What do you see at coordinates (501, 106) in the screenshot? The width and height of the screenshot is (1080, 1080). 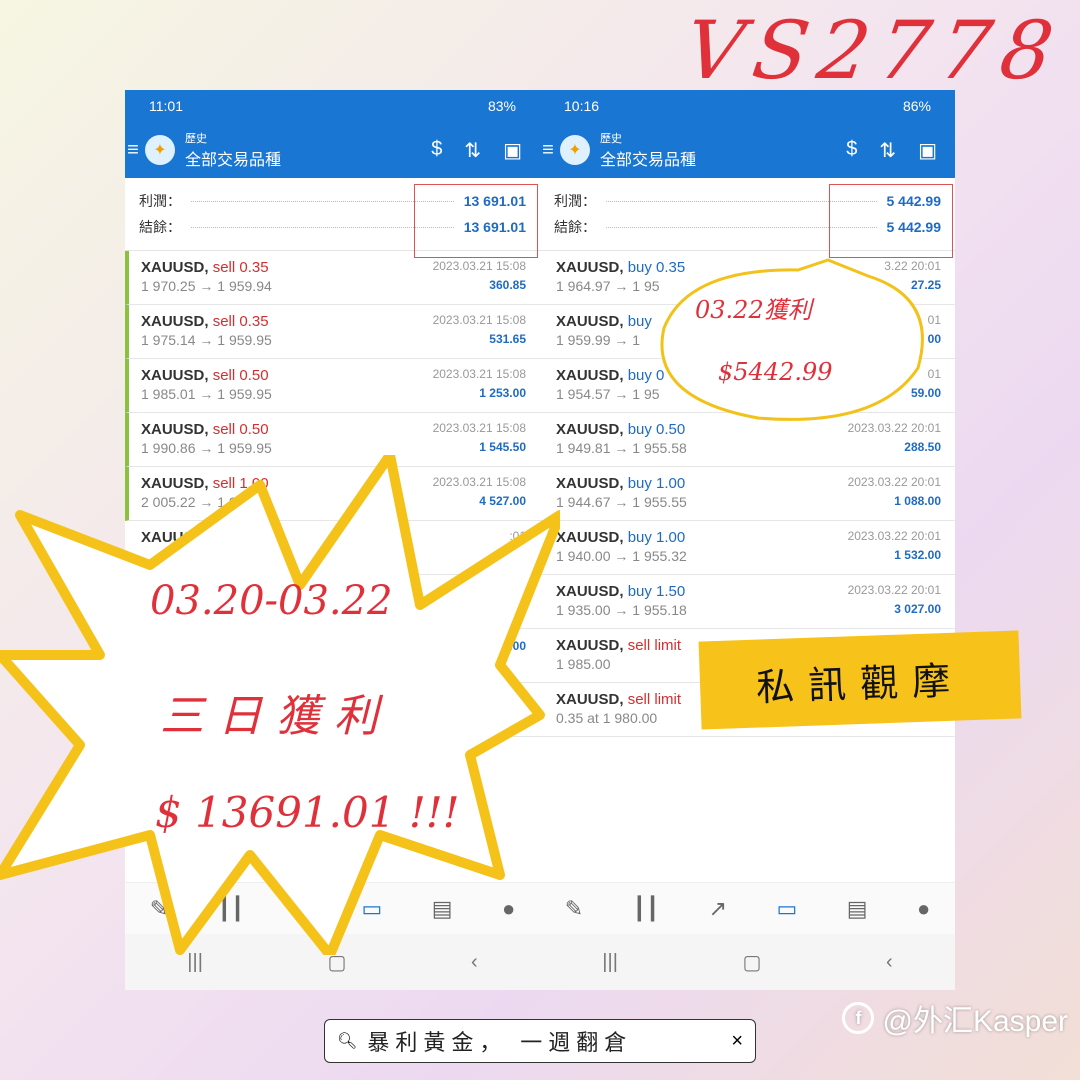 I see `battery-level: 83%` at bounding box center [501, 106].